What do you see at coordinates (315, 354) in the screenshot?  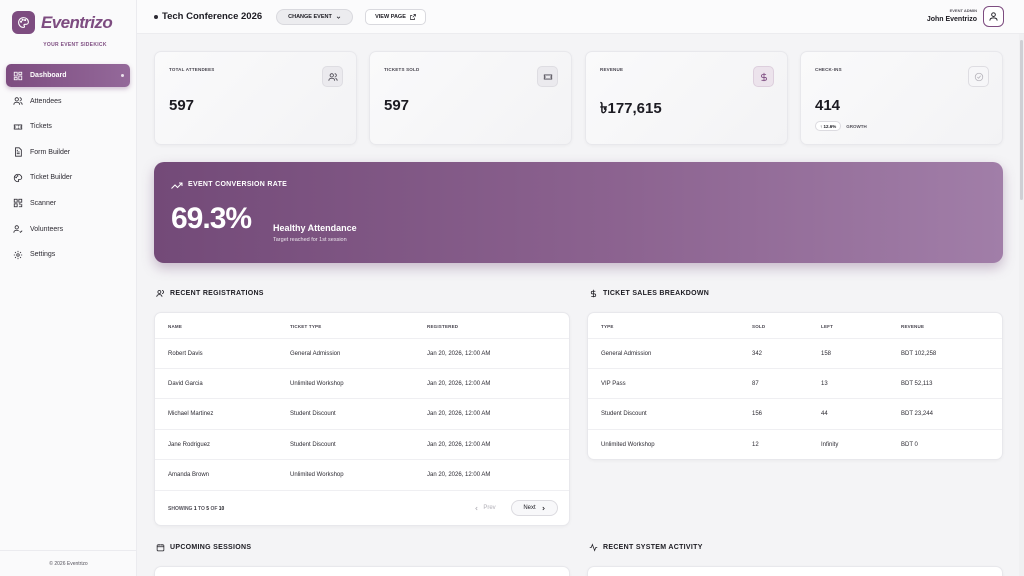 I see `cell-ticket-type: General Admission` at bounding box center [315, 354].